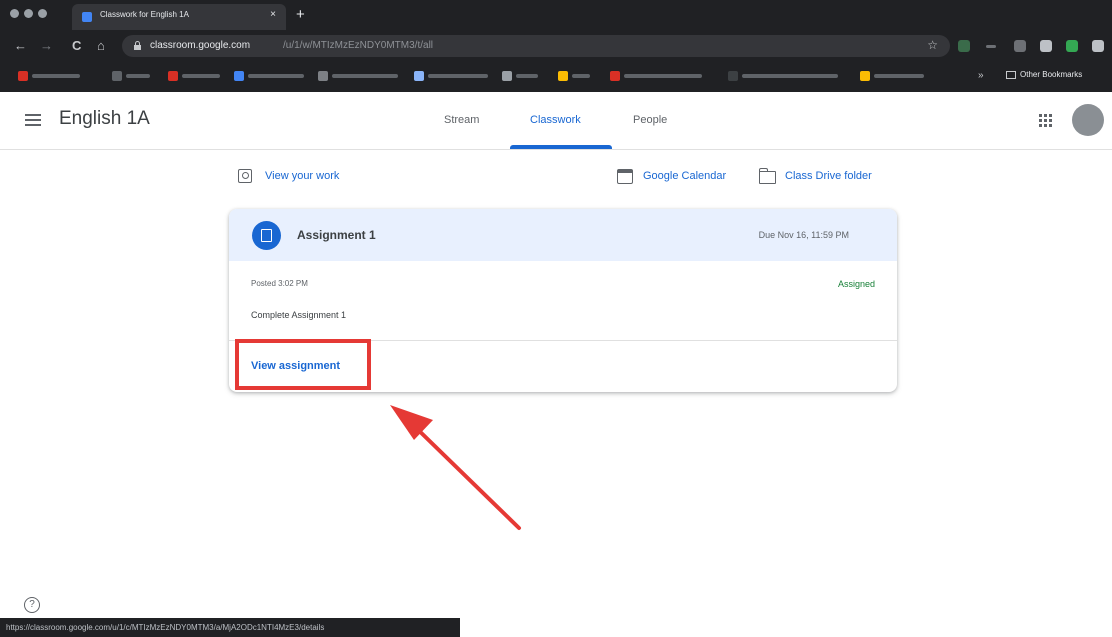 This screenshot has height=637, width=1112. Describe the element at coordinates (302, 176) in the screenshot. I see `view-your-work-link: View your work` at that location.